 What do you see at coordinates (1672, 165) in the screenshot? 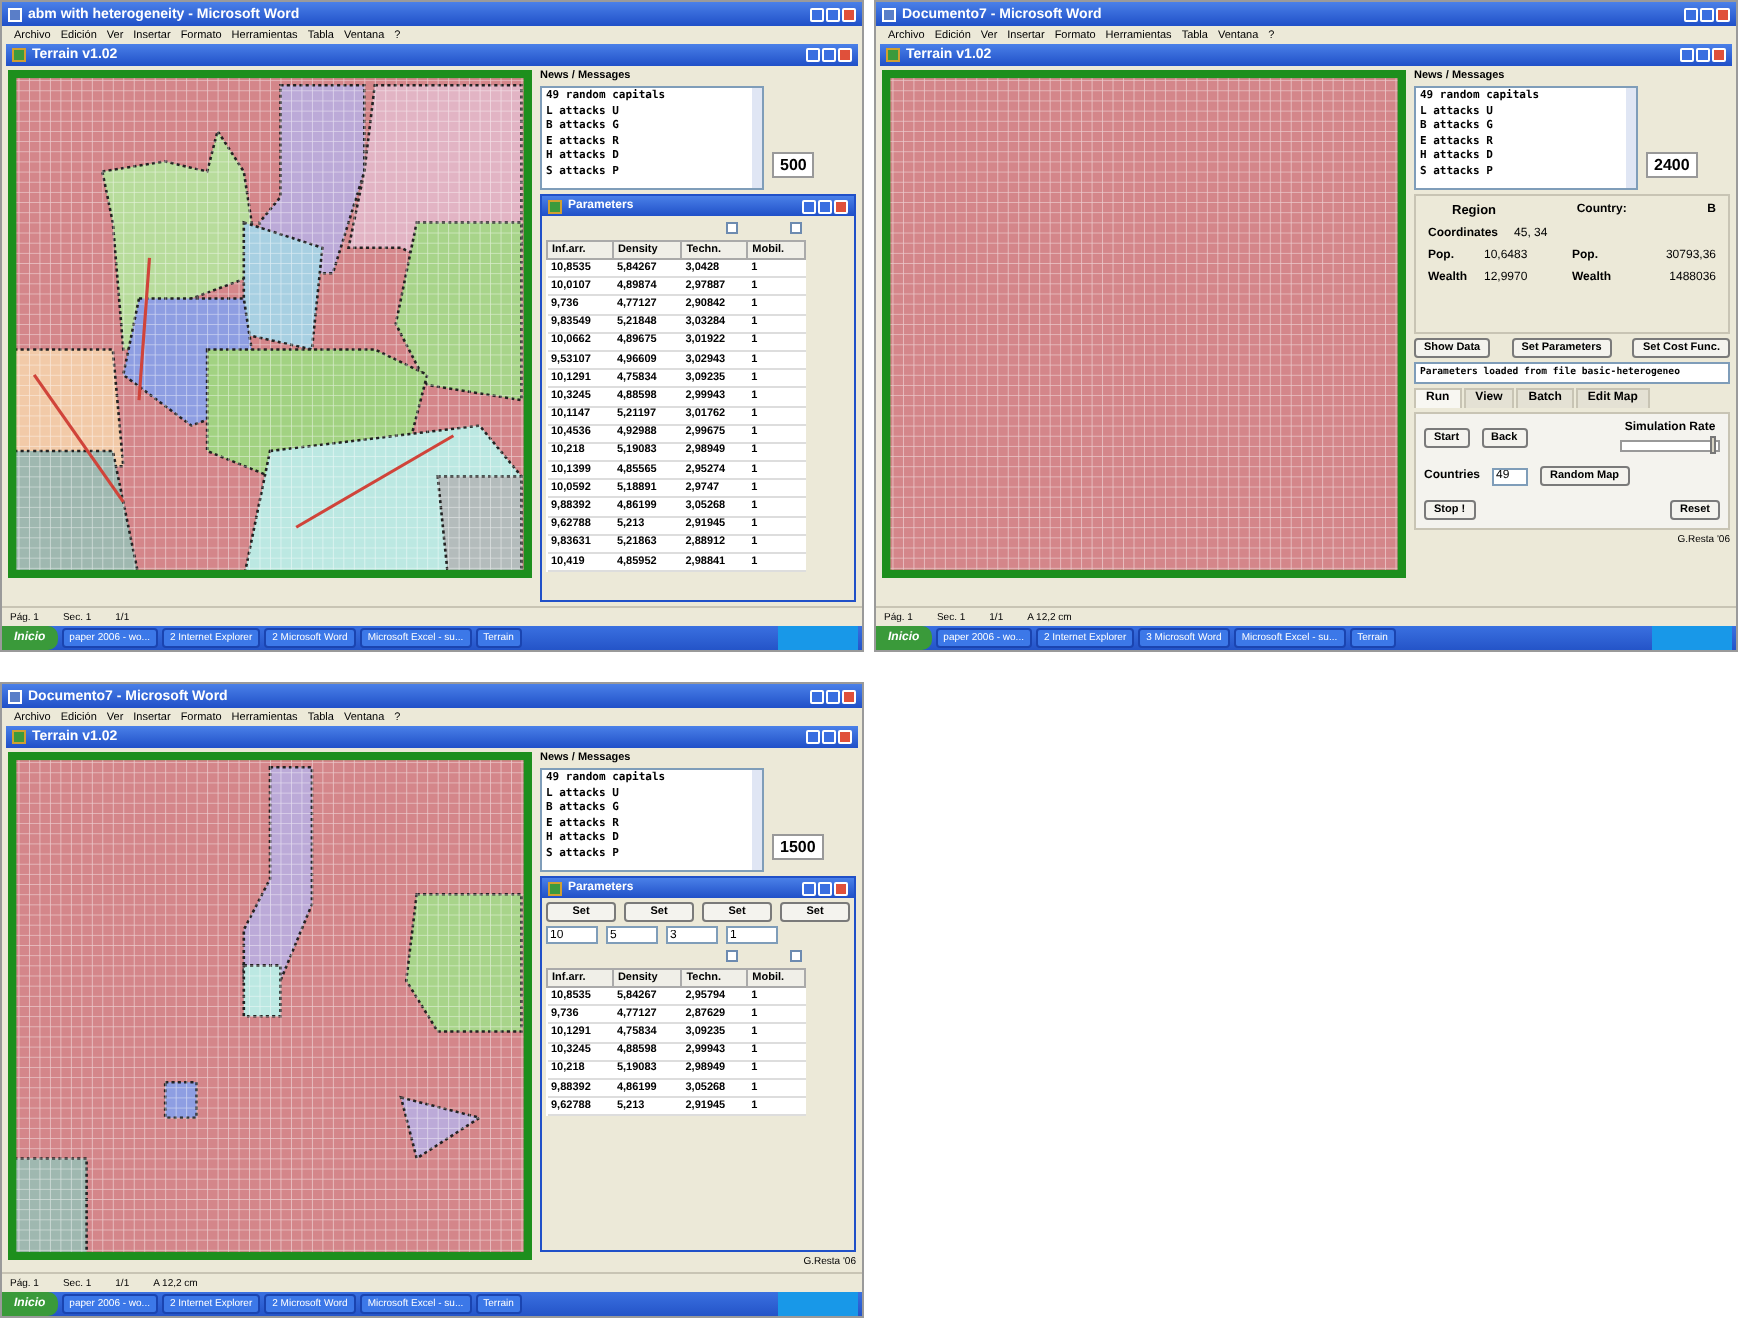
I see `counter-display: 2400` at bounding box center [1672, 165].